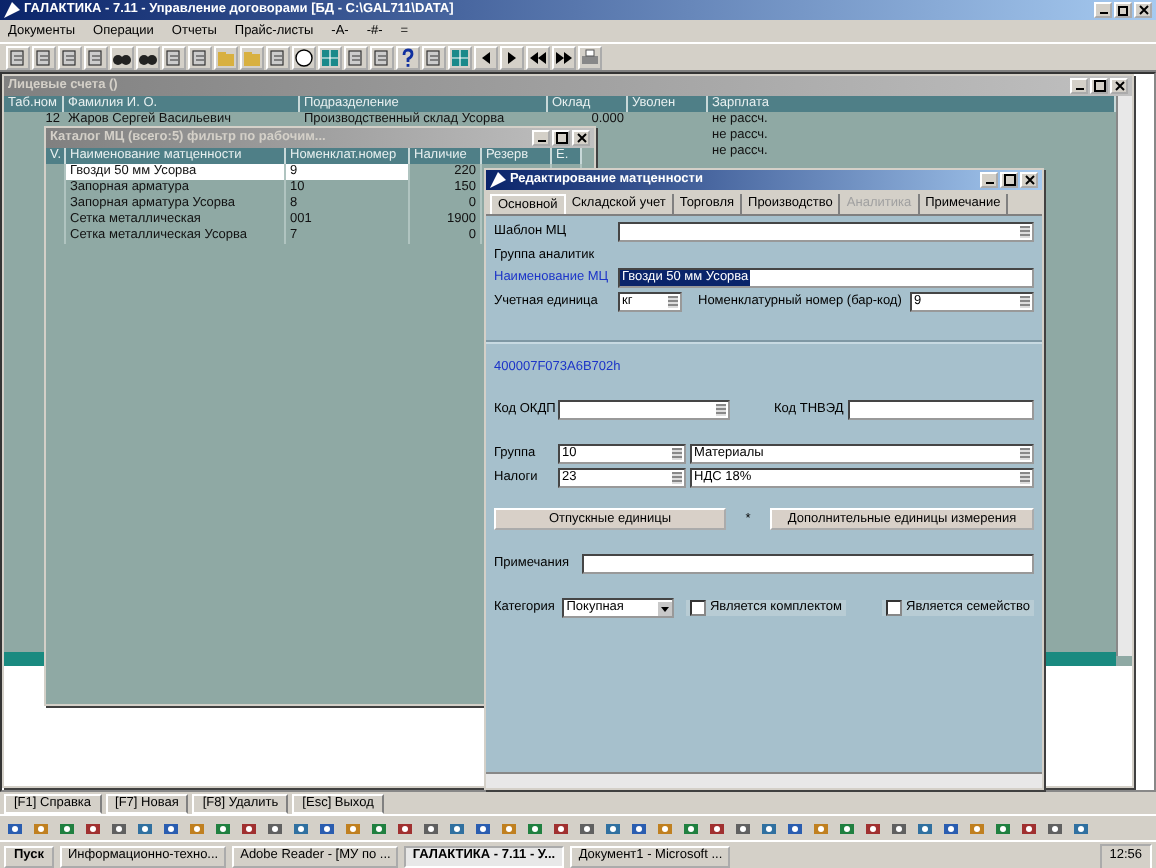 Image resolution: width=1156 pixels, height=868 pixels. What do you see at coordinates (1009, 180) in the screenshot?
I see `maximize-button` at bounding box center [1009, 180].